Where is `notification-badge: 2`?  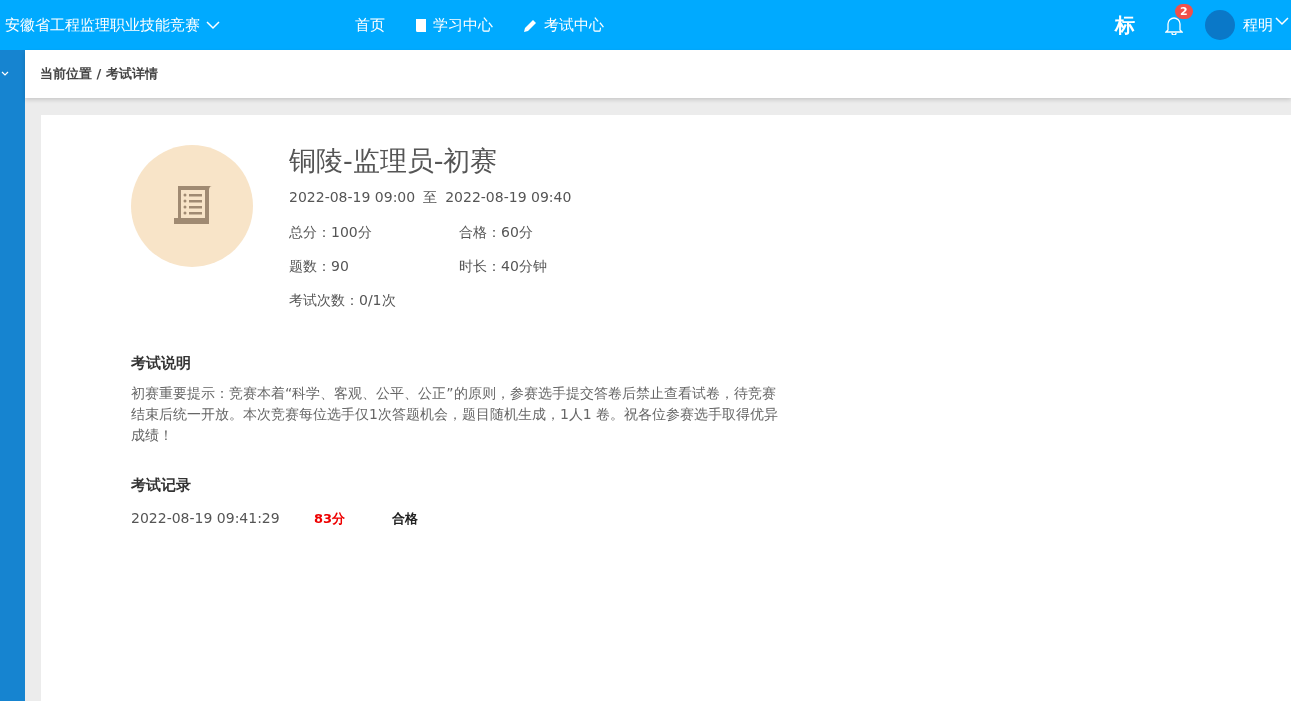
notification-badge: 2 is located at coordinates (1184, 11).